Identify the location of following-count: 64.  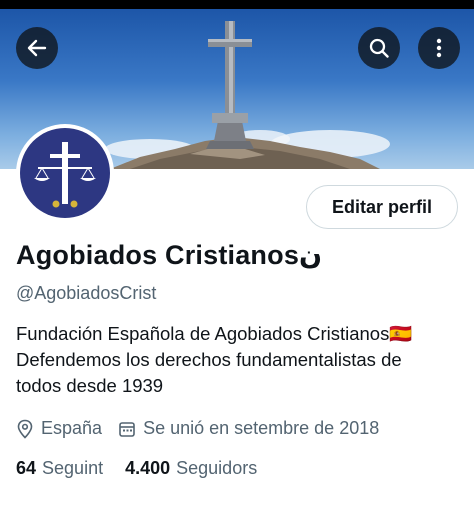
(26, 468).